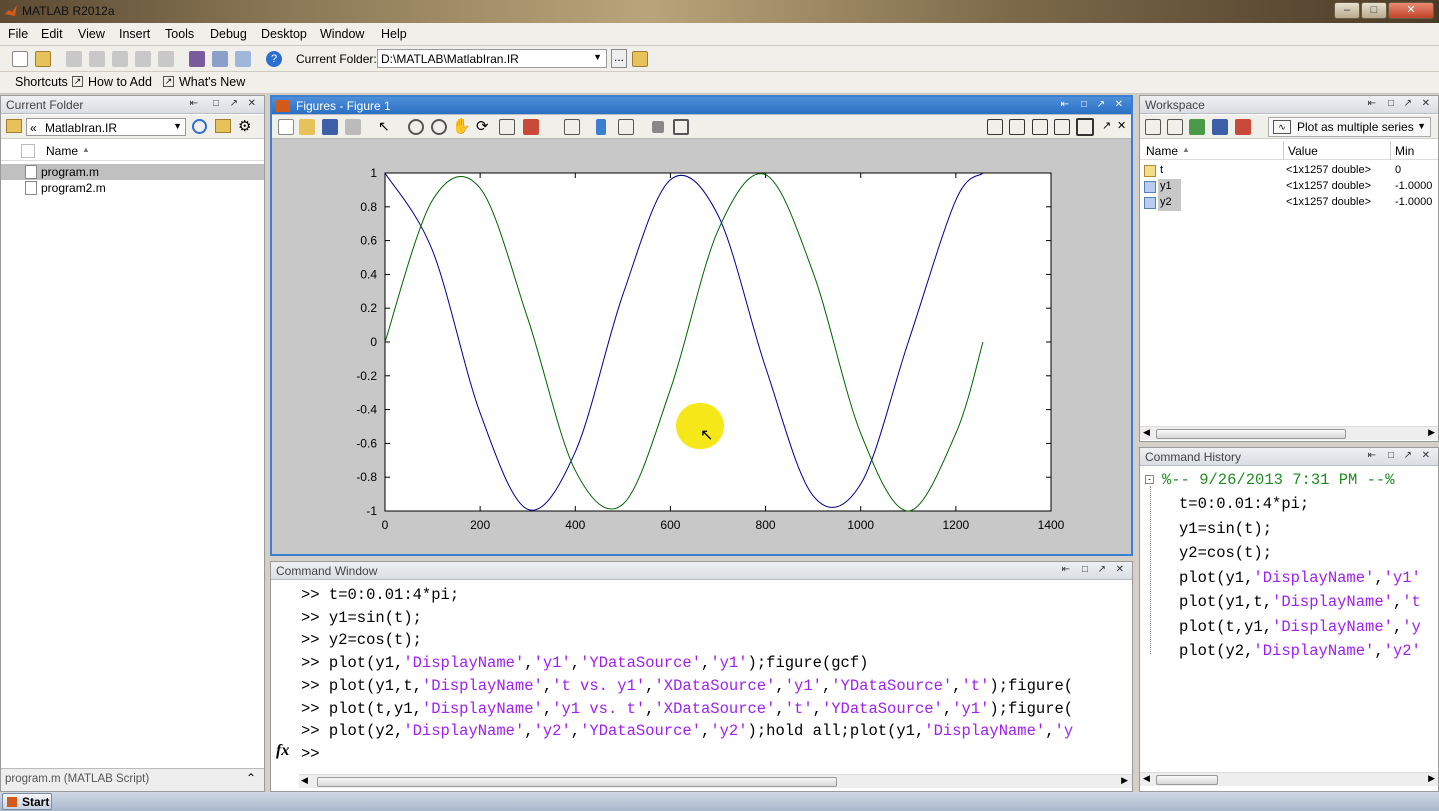 The image size is (1439, 811). Describe the element at coordinates (384, 126) in the screenshot. I see `pointer-icon: ↖` at that location.